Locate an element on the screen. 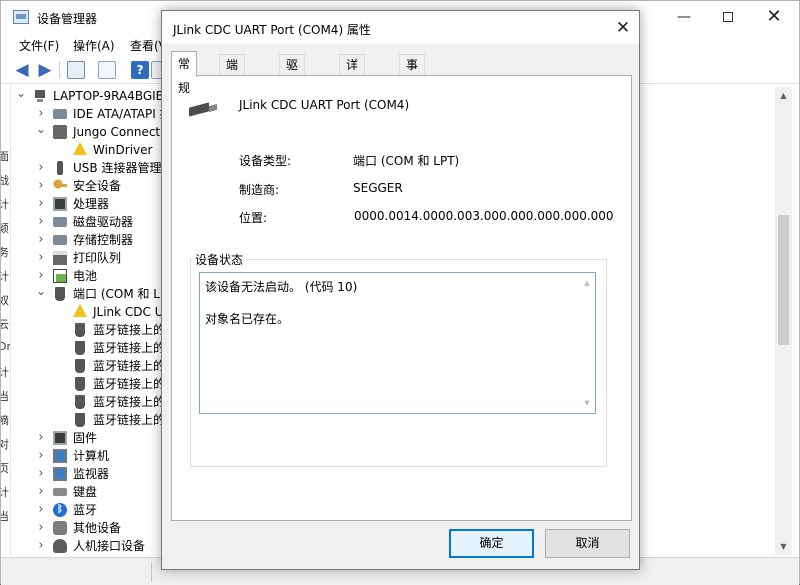 Image resolution: width=800 pixels, height=585 pixels. tree-item: › 处理器 is located at coordinates (88, 204).